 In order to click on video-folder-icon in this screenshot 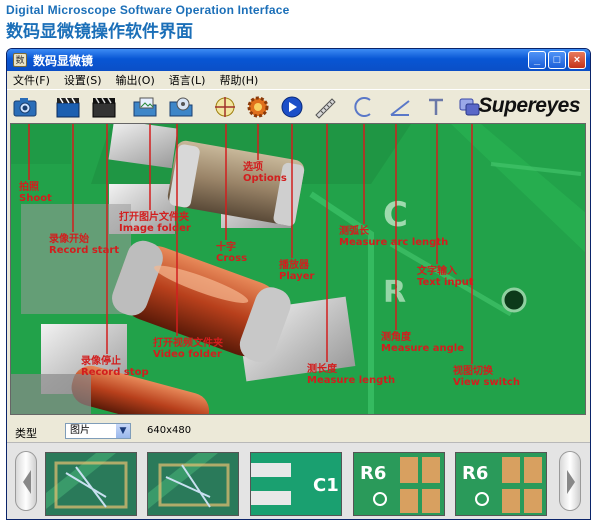, I will do `click(181, 107)`.